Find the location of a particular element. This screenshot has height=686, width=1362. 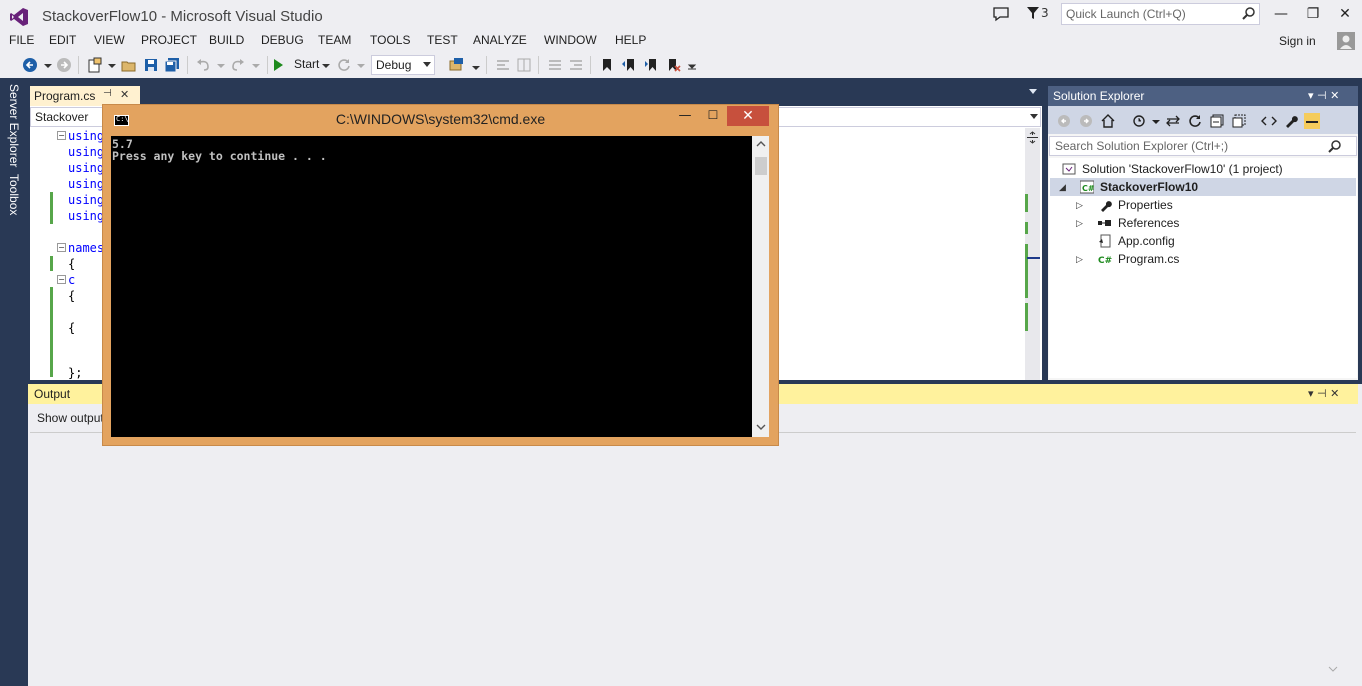

previous-bookmark-icon is located at coordinates (629, 65).